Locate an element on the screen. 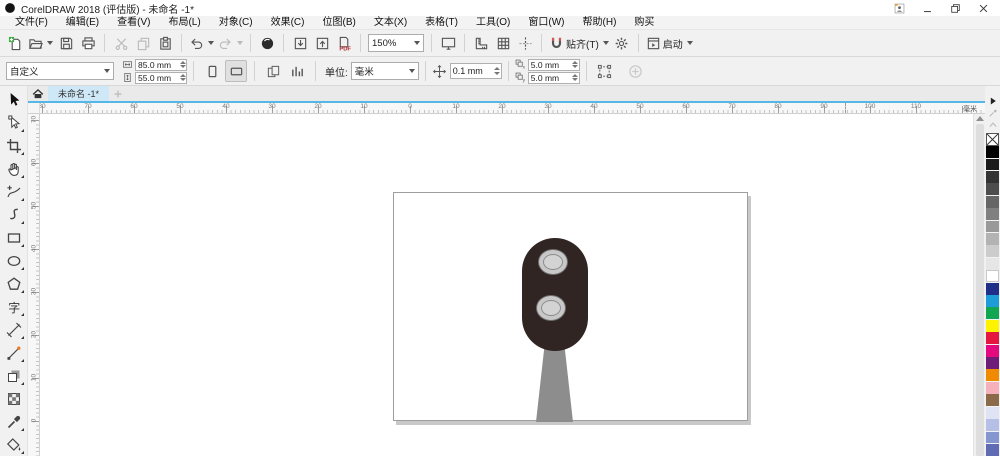 The image size is (1000, 456). save-button is located at coordinates (66, 43).